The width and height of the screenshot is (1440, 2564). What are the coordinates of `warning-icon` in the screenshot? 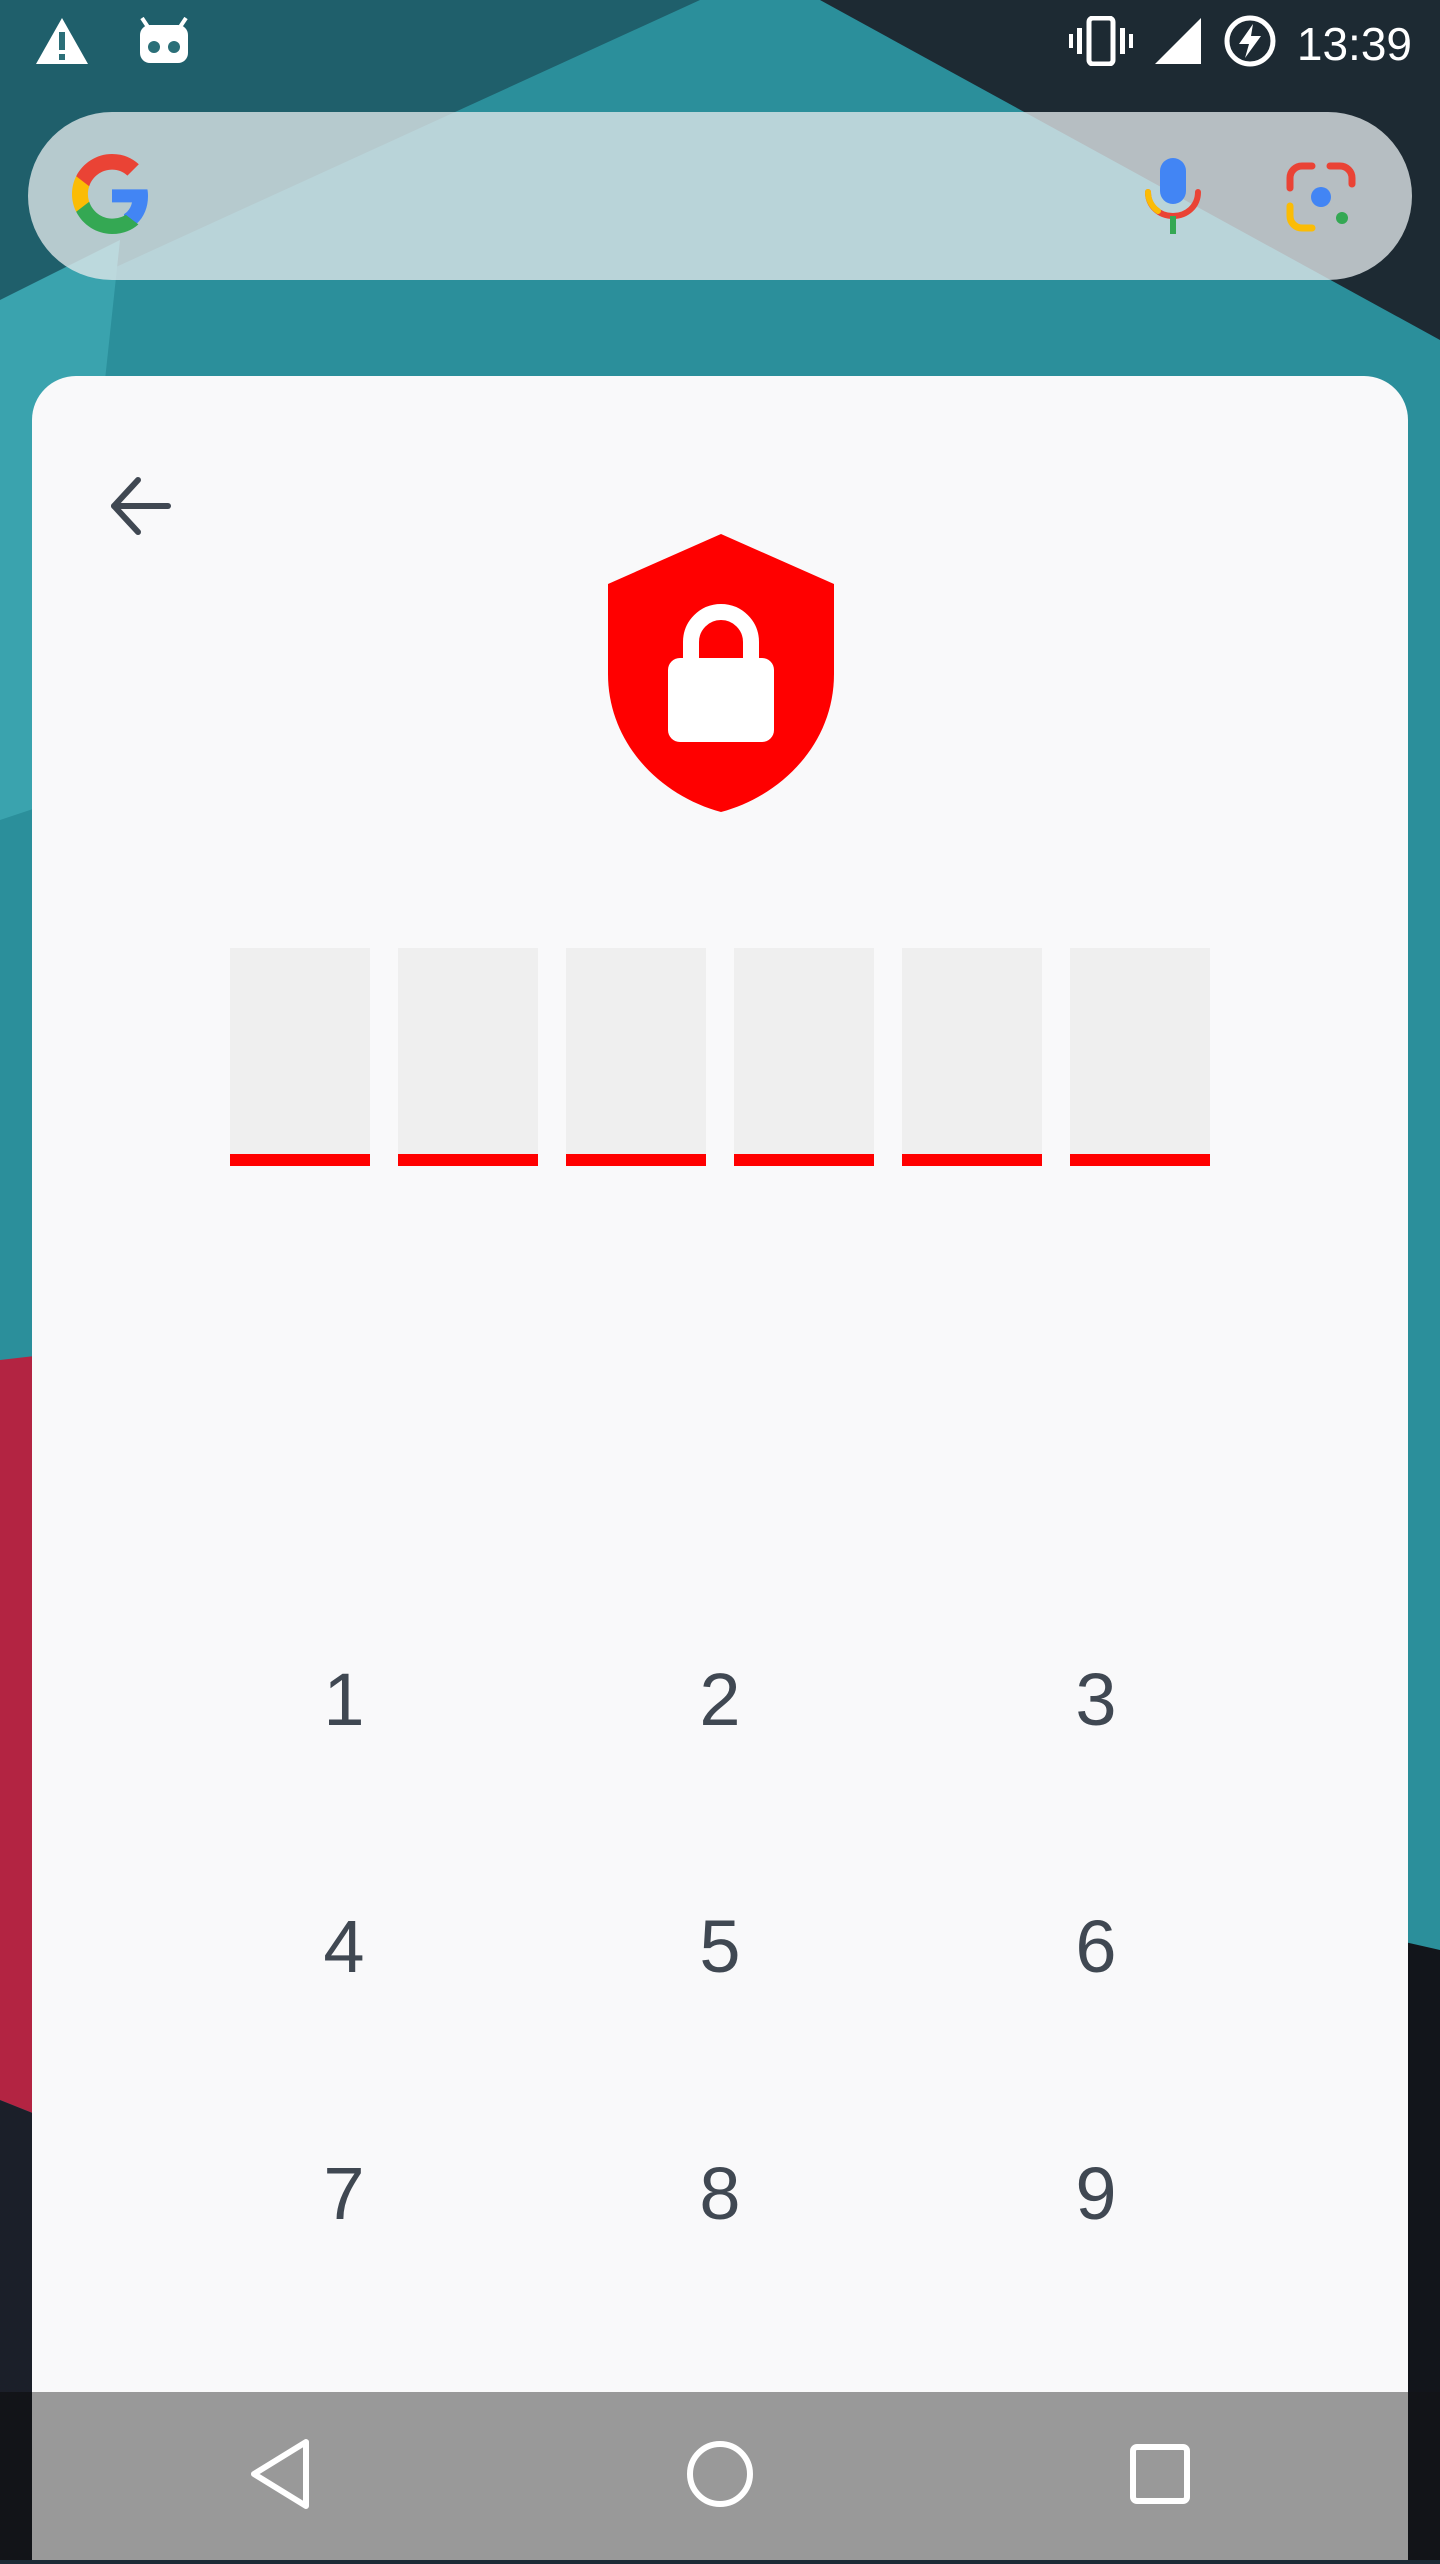 It's located at (62, 43).